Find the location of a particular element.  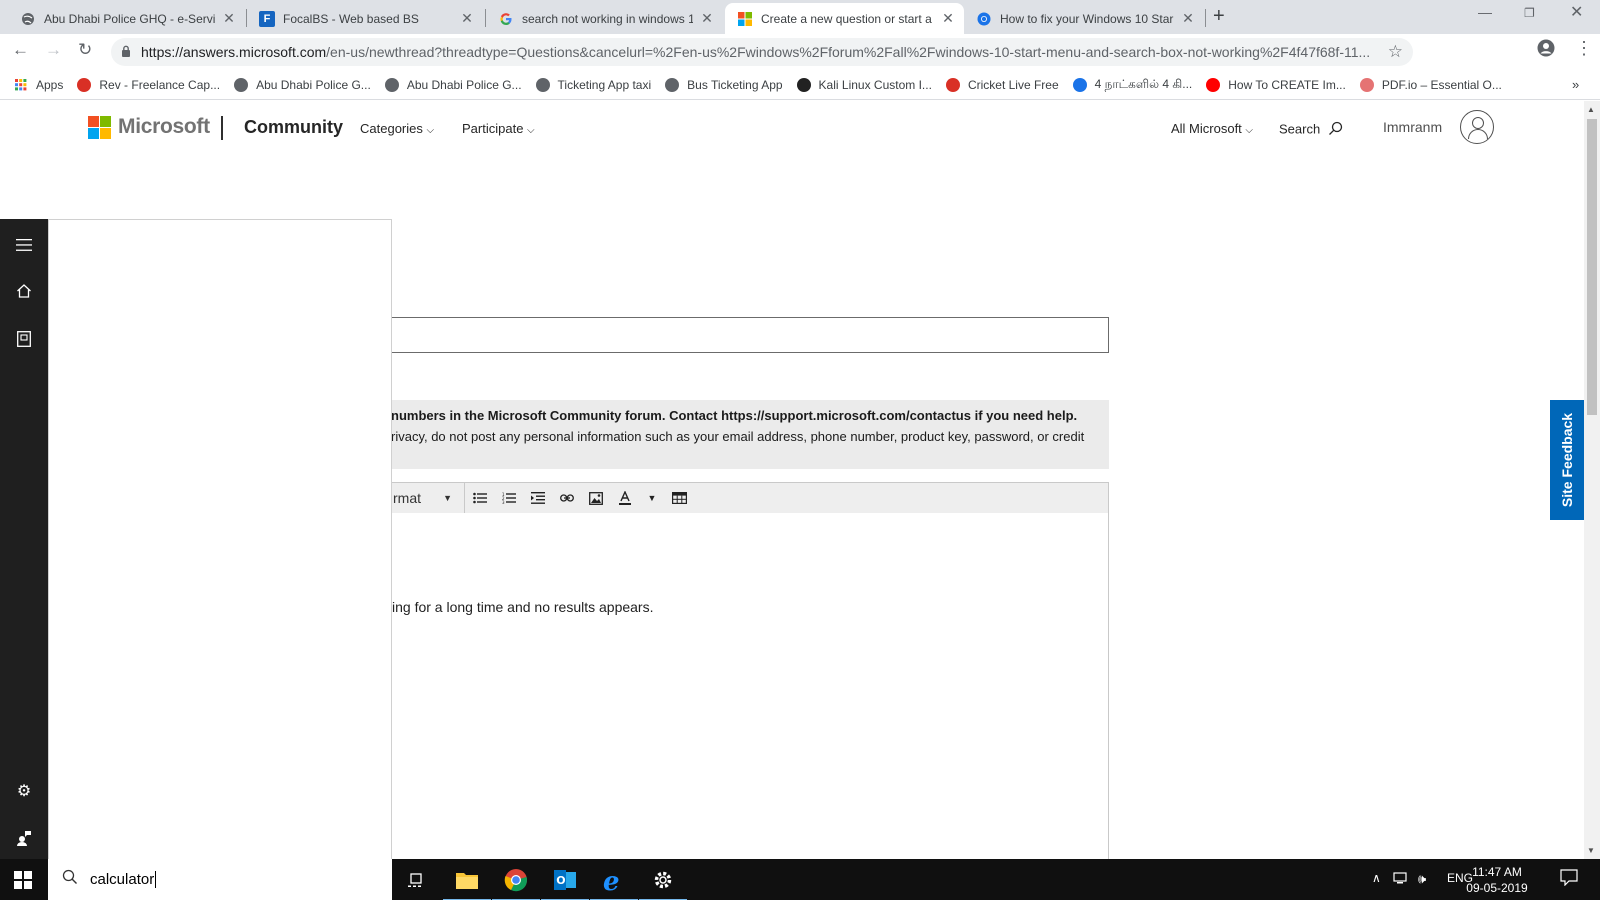

nav-categories: Categories ⌵ is located at coordinates (397, 128).